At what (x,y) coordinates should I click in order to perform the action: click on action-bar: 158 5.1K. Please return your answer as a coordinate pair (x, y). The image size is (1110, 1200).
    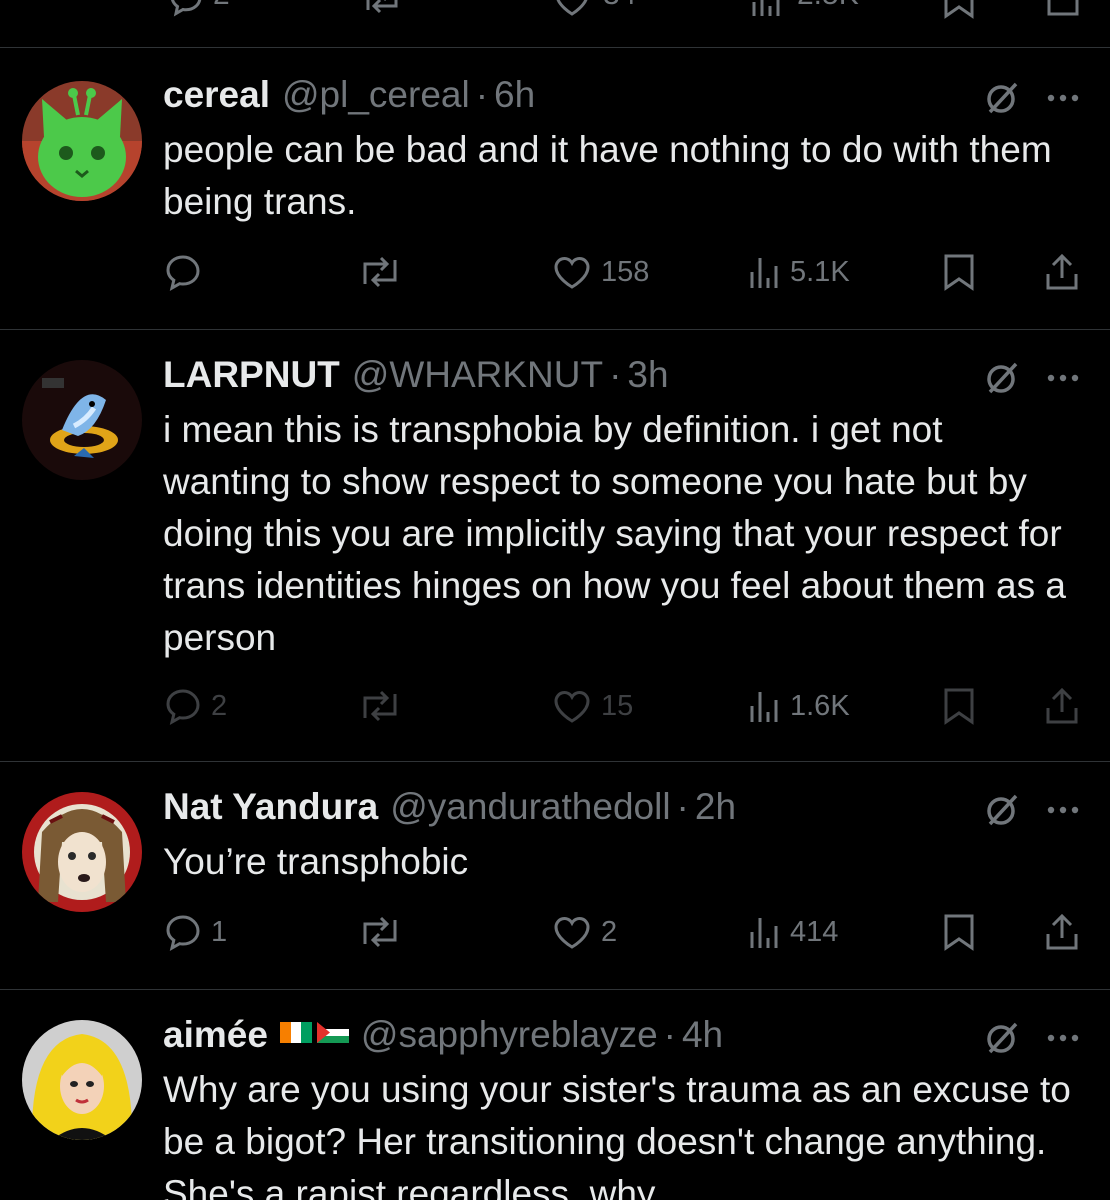
    Looking at the image, I should click on (622, 274).